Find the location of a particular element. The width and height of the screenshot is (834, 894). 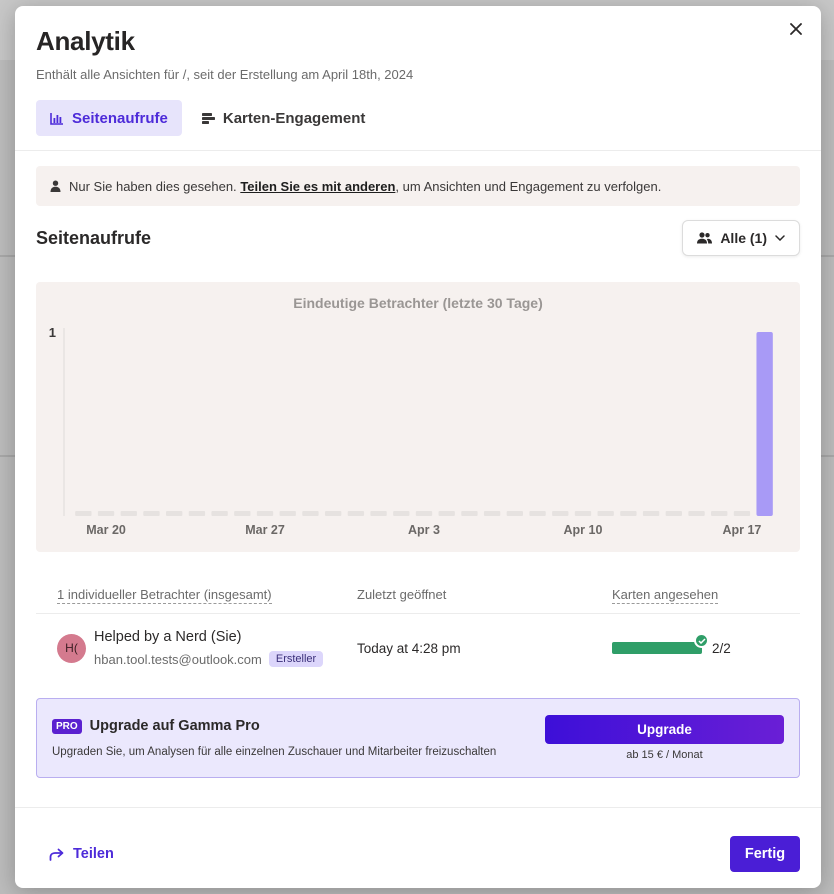

chart-bar is located at coordinates (764, 424).